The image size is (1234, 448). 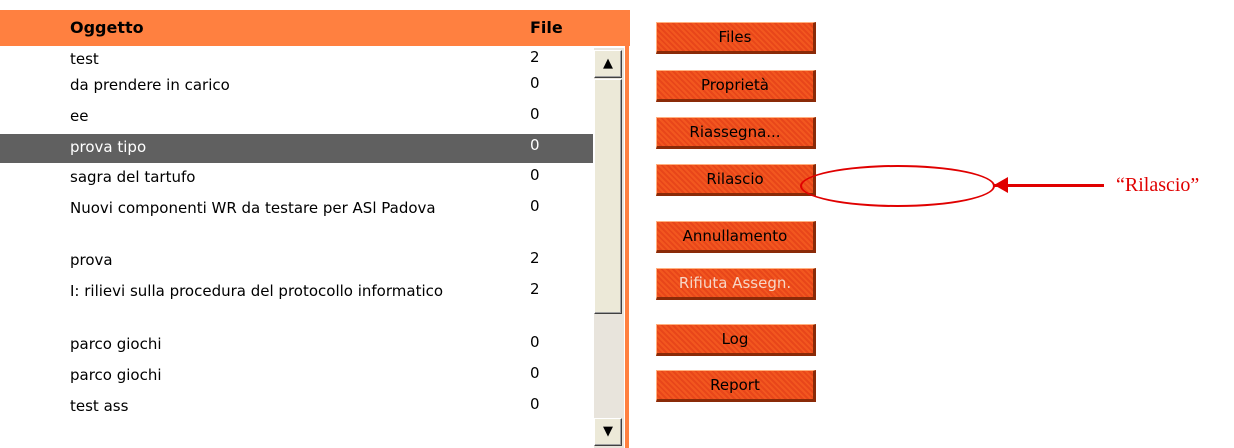 I want to click on scroll-up-icon: ▲, so click(x=608, y=64).